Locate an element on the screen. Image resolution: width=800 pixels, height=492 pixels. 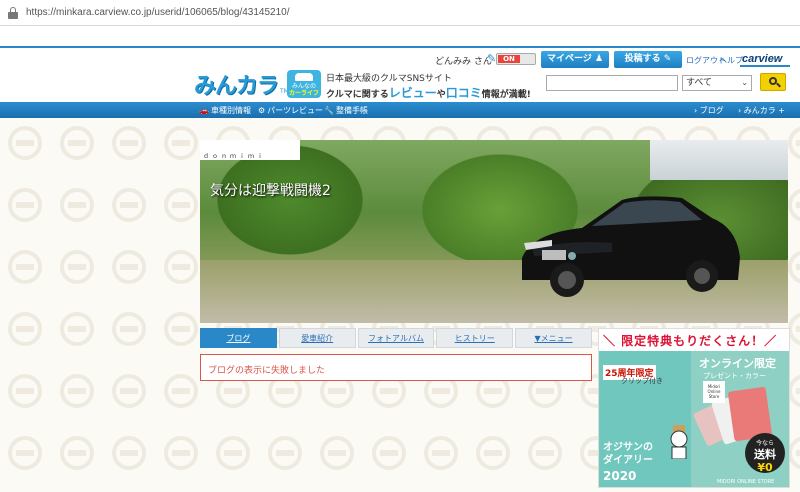
ad-present-color: プレゼント・カラー is located at coordinates (734, 376).